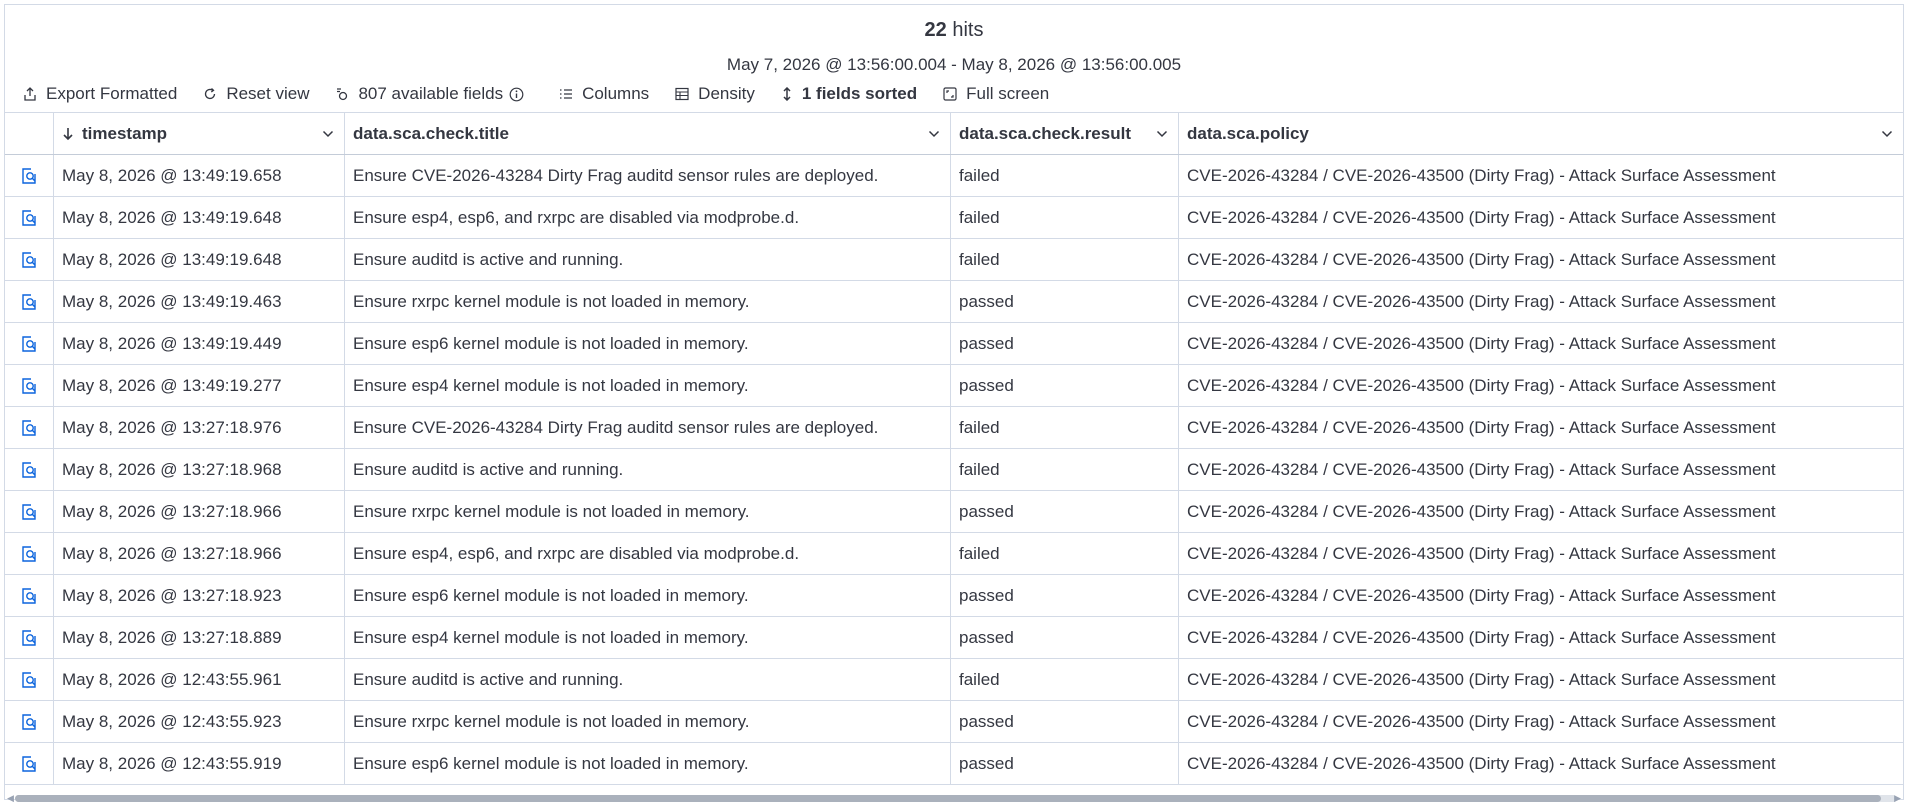 Image resolution: width=1906 pixels, height=804 pixels. Describe the element at coordinates (199, 343) in the screenshot. I see `cell-timestamp: May 8, 2026 @ 13:49:19.449` at that location.